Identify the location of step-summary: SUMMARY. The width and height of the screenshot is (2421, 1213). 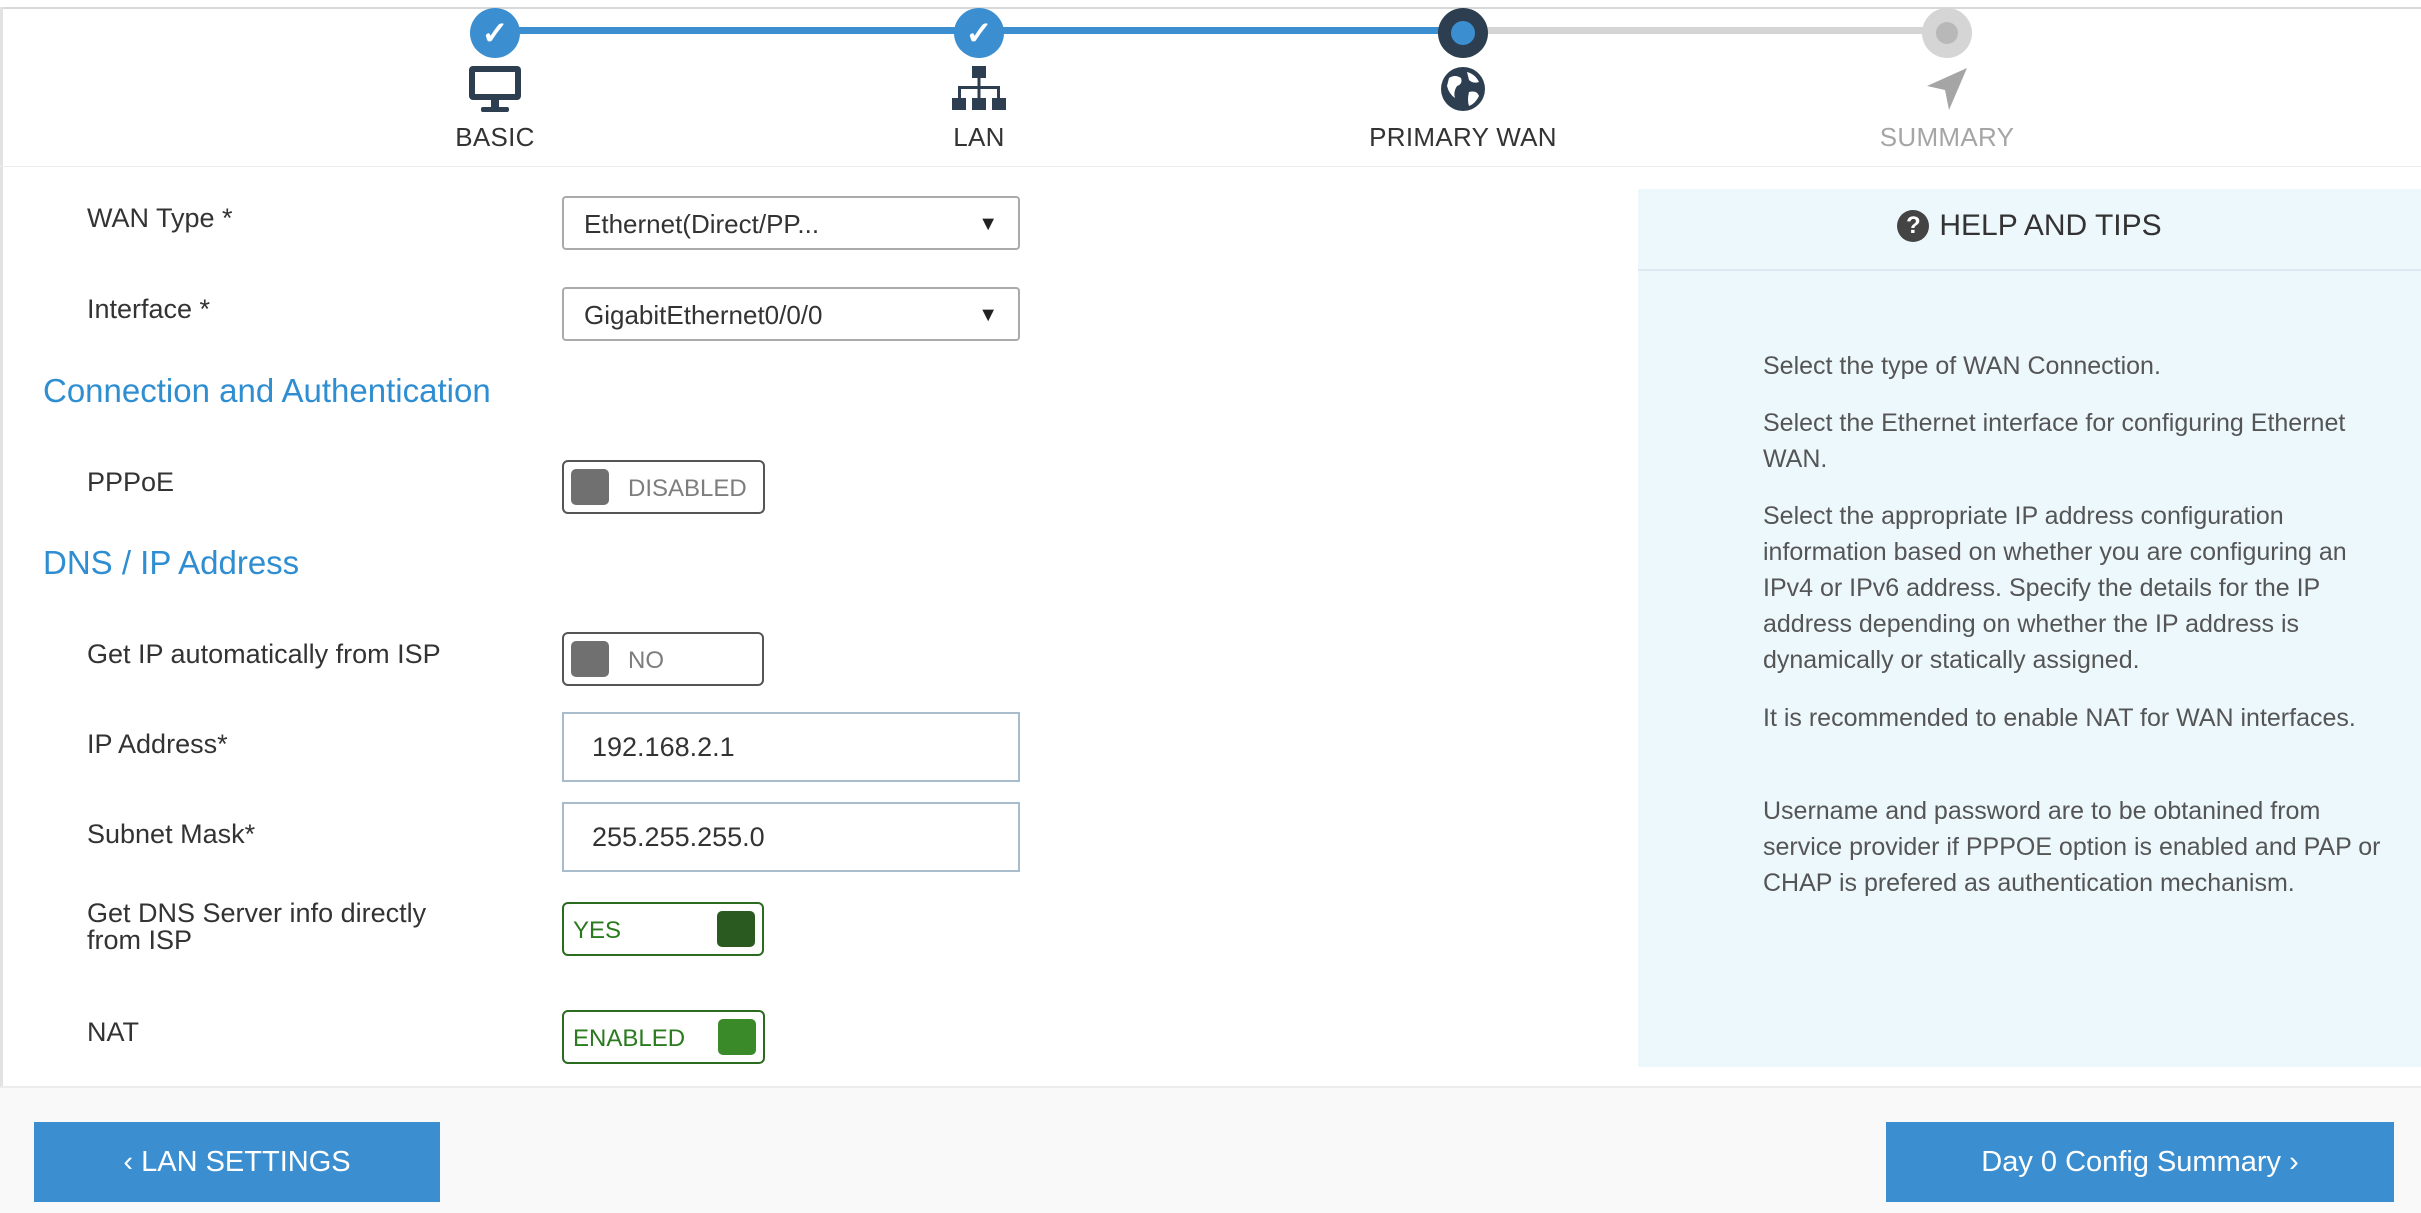
(1947, 80).